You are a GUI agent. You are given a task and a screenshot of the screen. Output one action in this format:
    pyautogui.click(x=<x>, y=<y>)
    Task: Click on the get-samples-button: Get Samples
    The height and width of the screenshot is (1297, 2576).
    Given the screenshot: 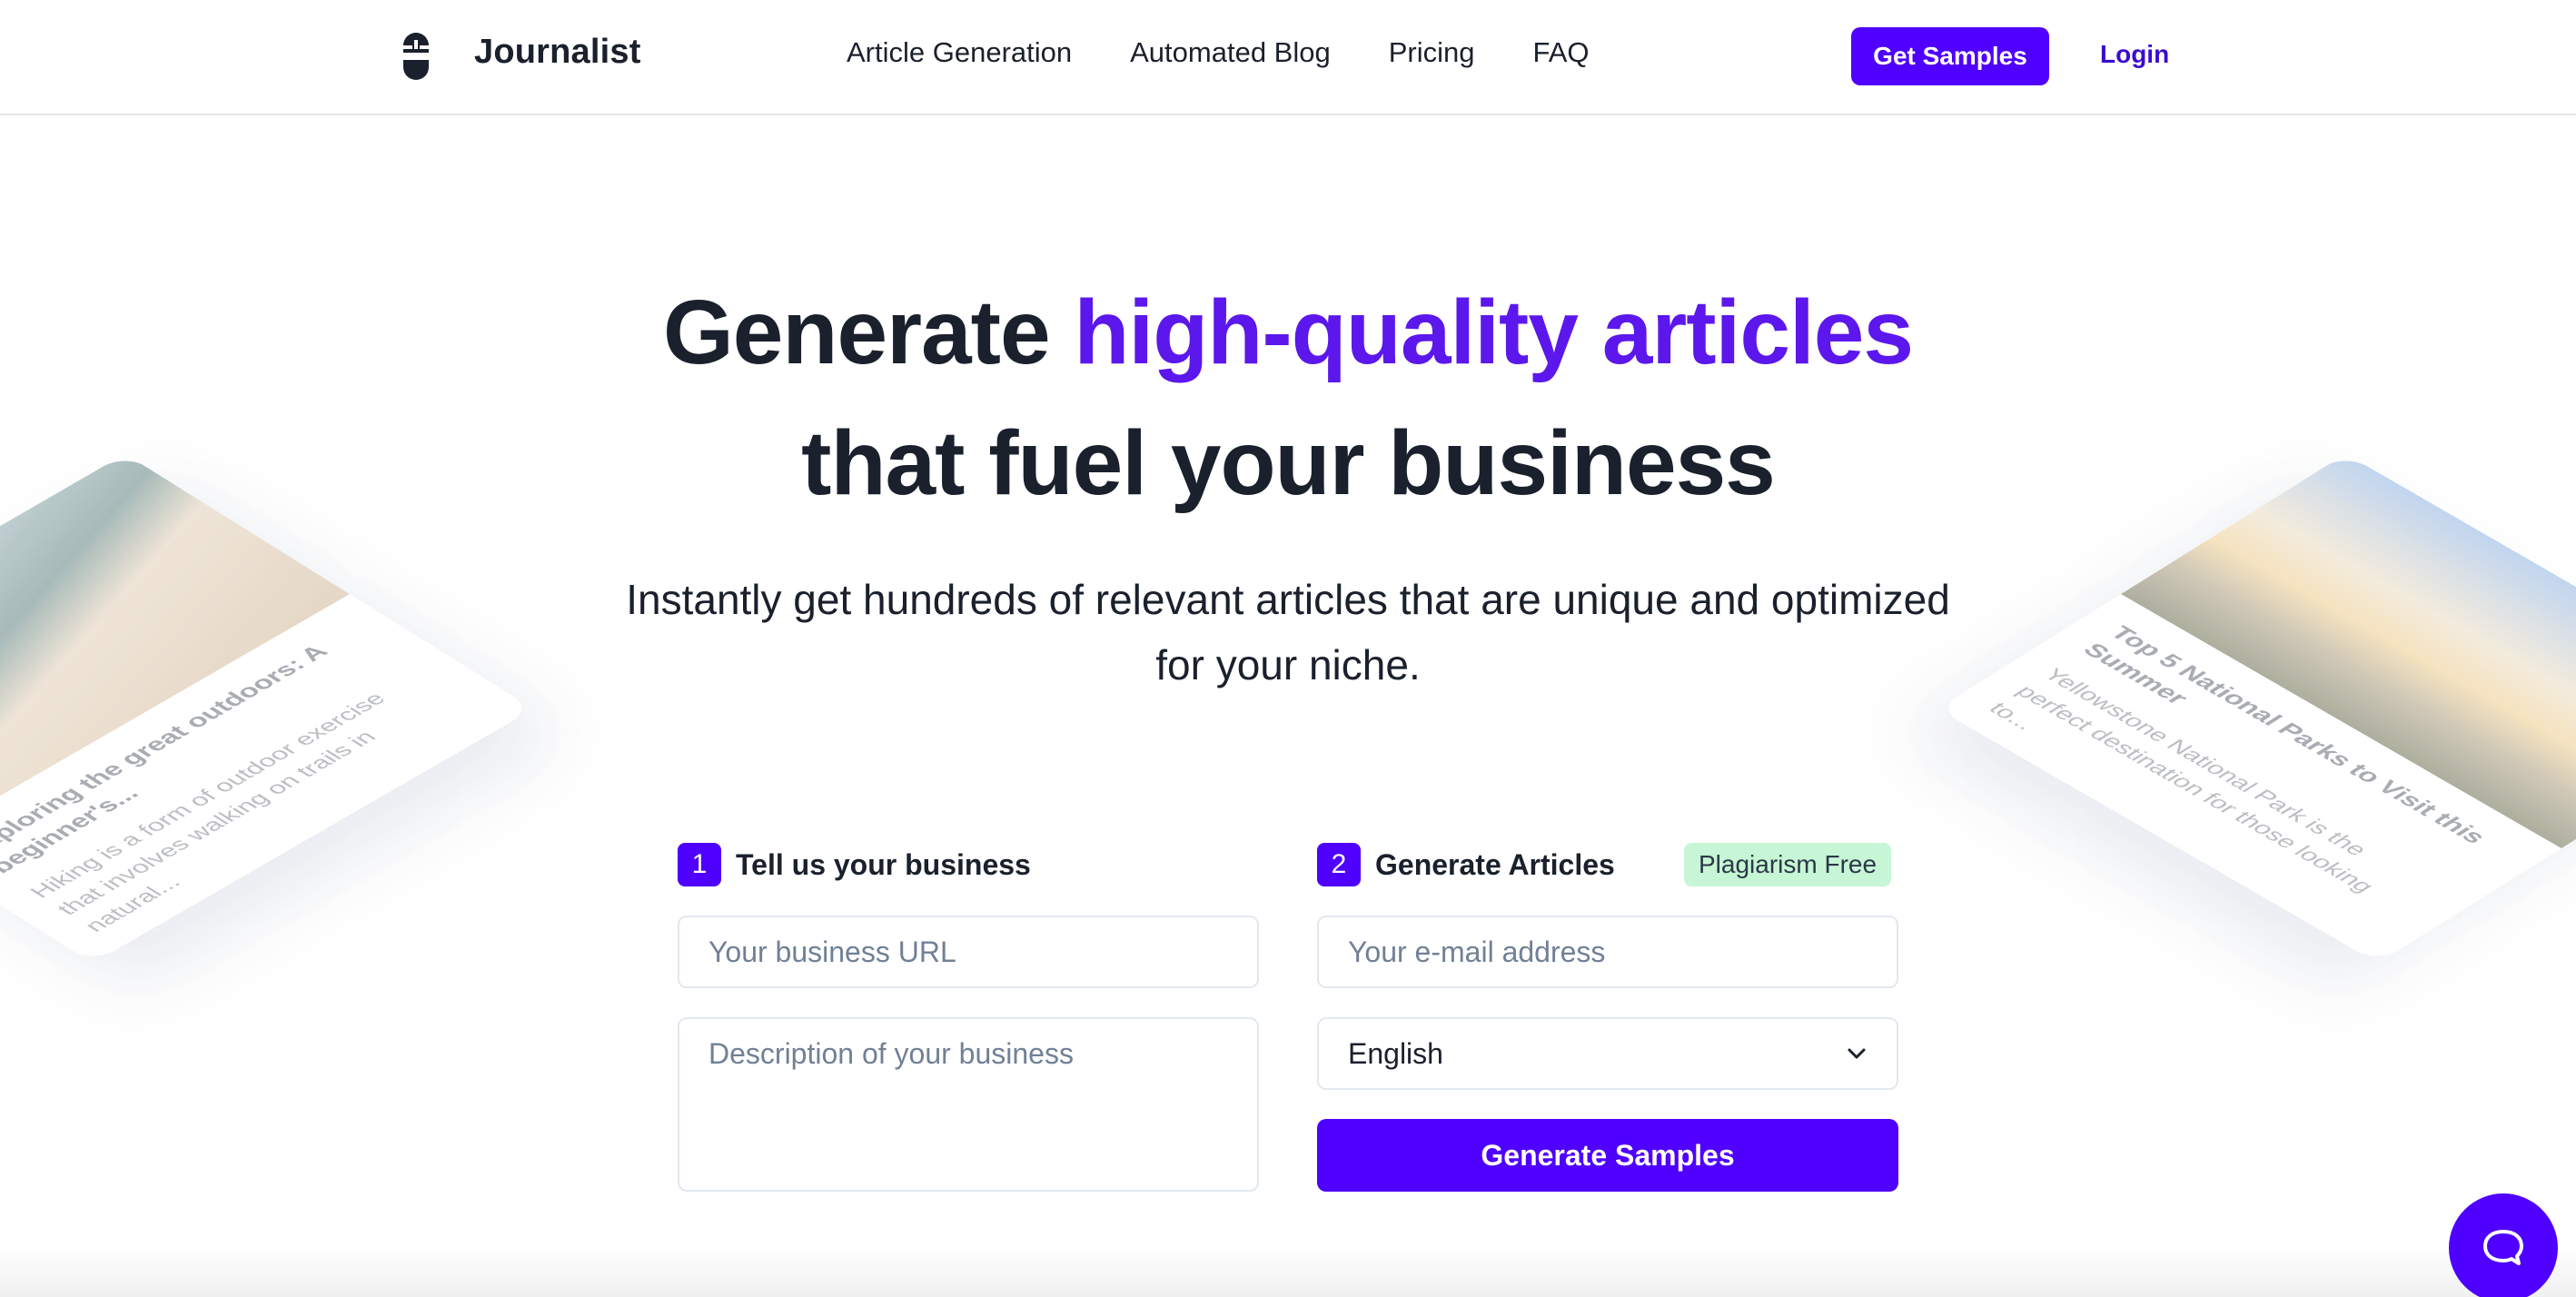 What is the action you would take?
    pyautogui.click(x=1950, y=56)
    